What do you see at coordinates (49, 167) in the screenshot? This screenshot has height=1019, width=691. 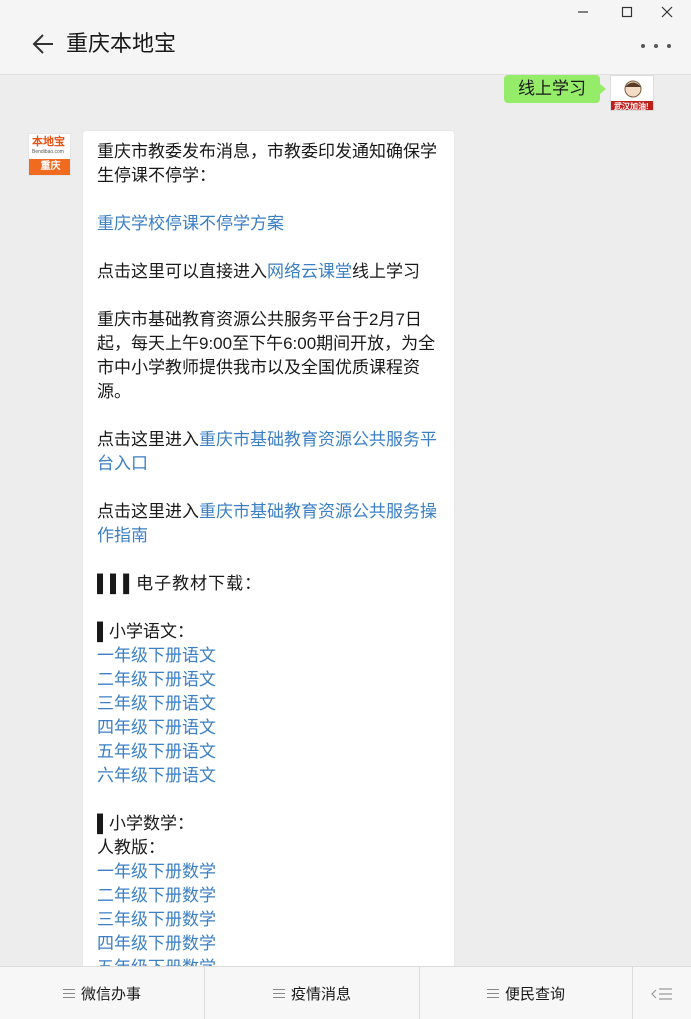 I see `avatar-city: 重庆` at bounding box center [49, 167].